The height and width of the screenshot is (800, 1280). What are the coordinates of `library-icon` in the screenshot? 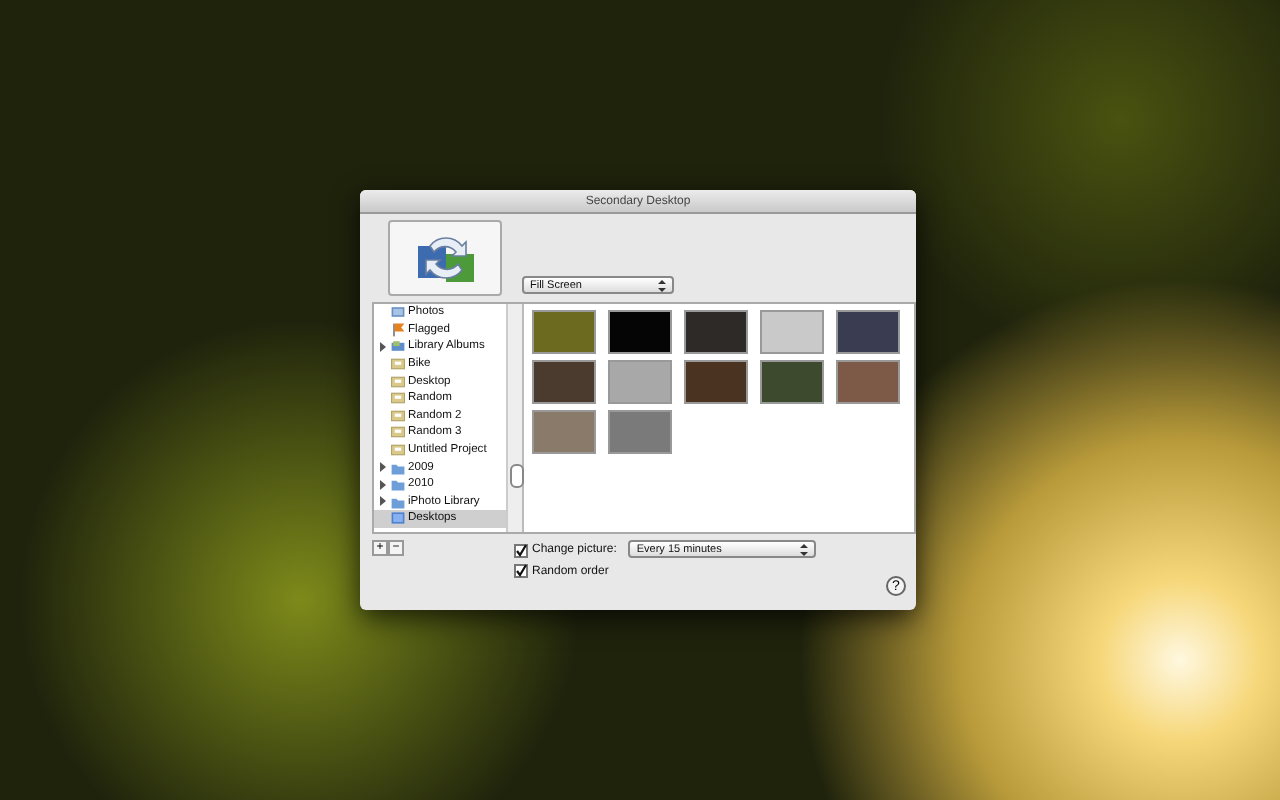 It's located at (398, 346).